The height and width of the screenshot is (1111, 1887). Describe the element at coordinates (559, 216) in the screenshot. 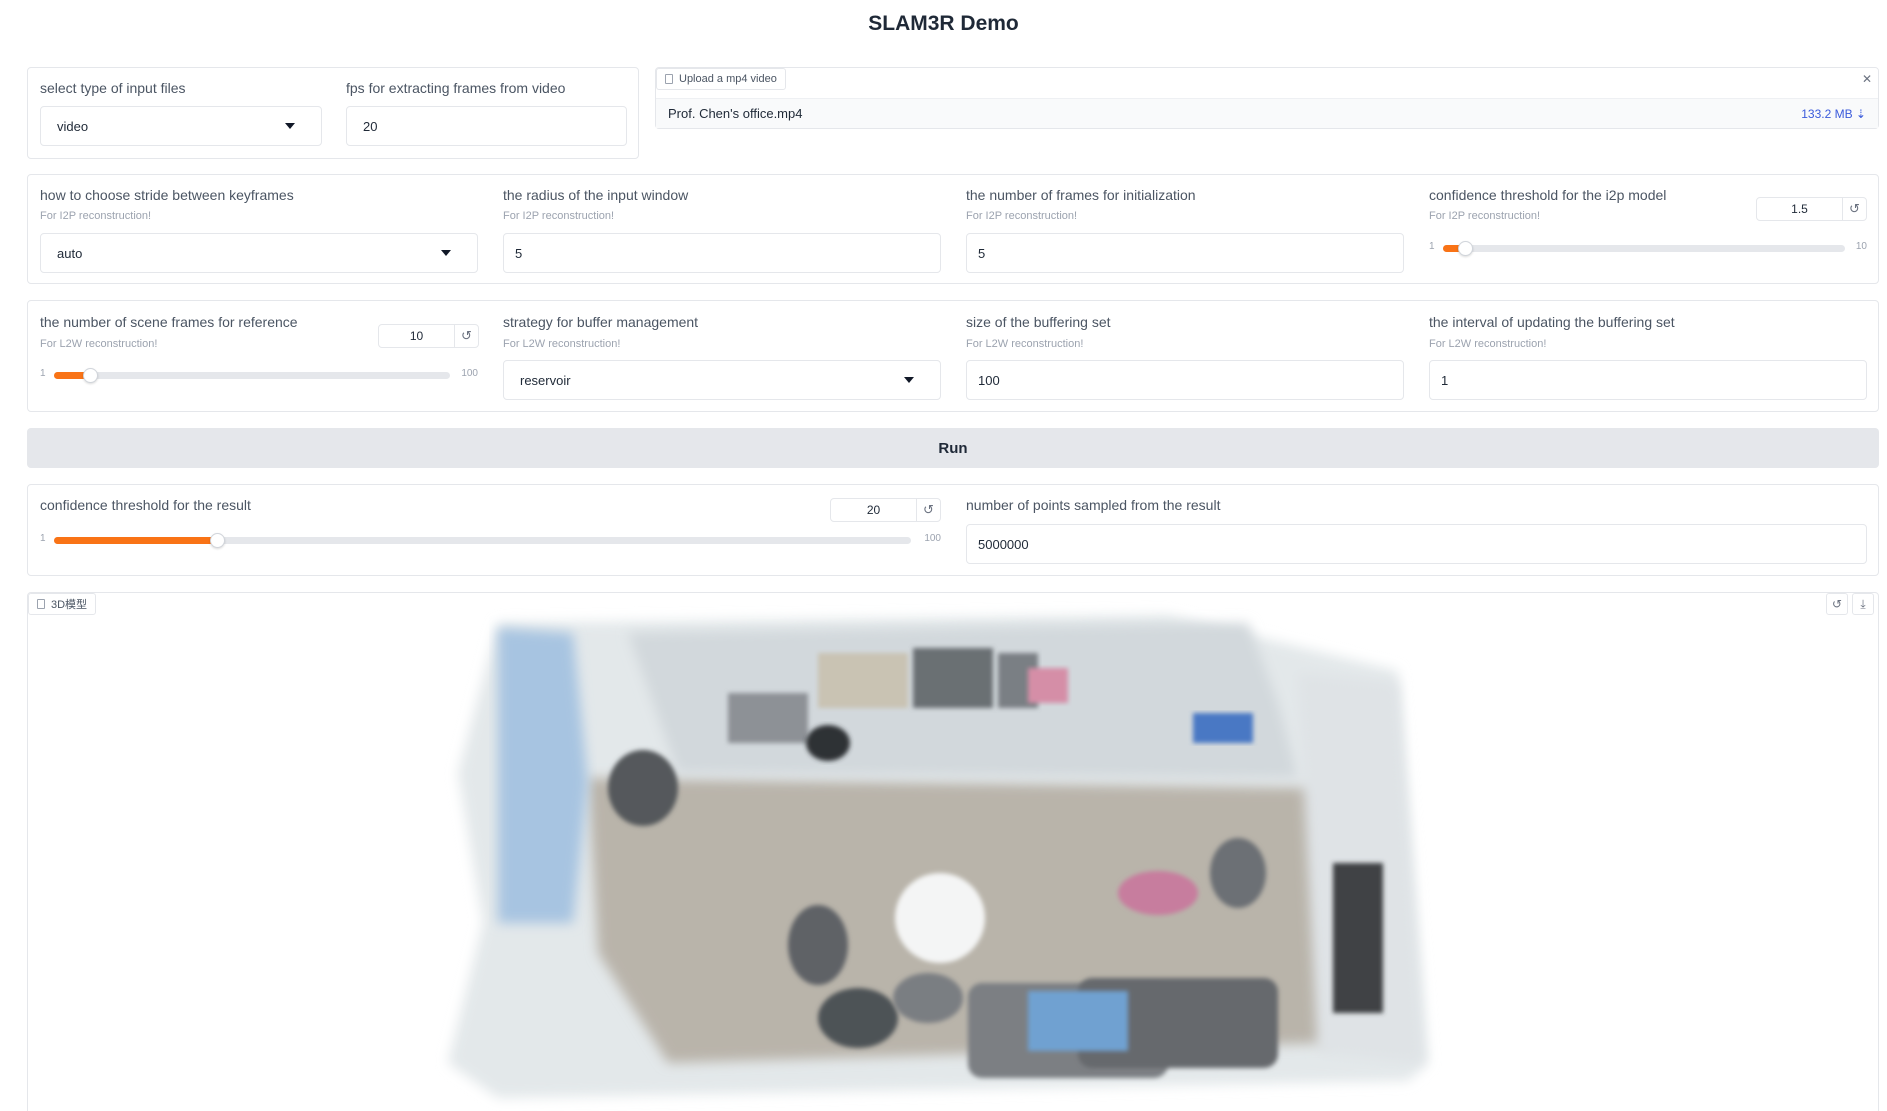

I see `radius-info: For I2P reconstruction!` at that location.